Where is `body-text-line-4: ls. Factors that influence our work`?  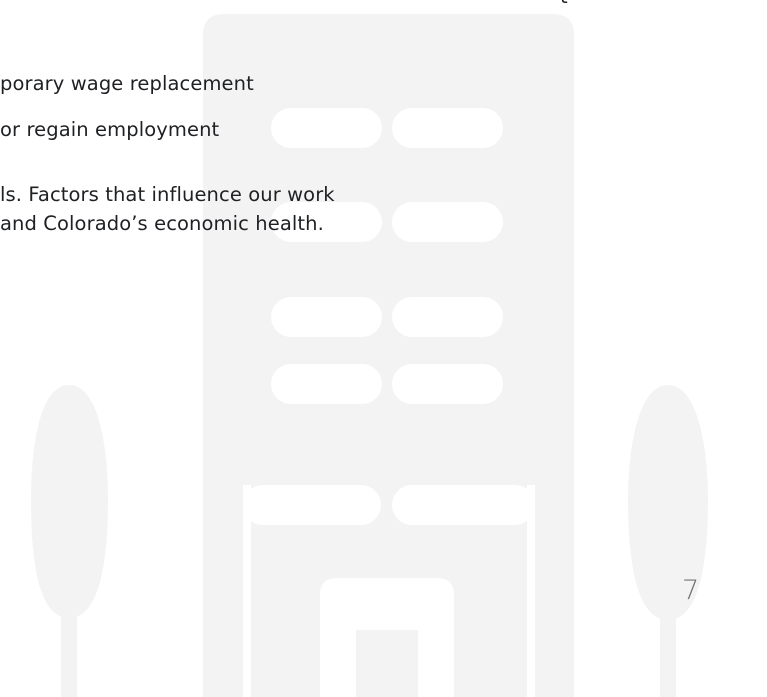 body-text-line-4: ls. Factors that influence our work is located at coordinates (167, 194).